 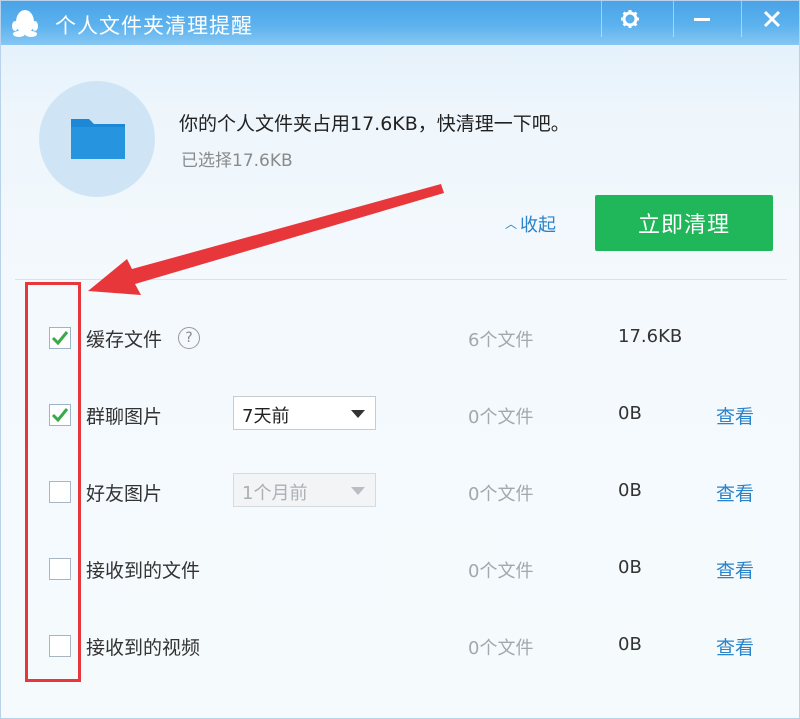 I want to click on list-item-received-files: 接收到的文件 0个文件 0B 查看, so click(x=400, y=568).